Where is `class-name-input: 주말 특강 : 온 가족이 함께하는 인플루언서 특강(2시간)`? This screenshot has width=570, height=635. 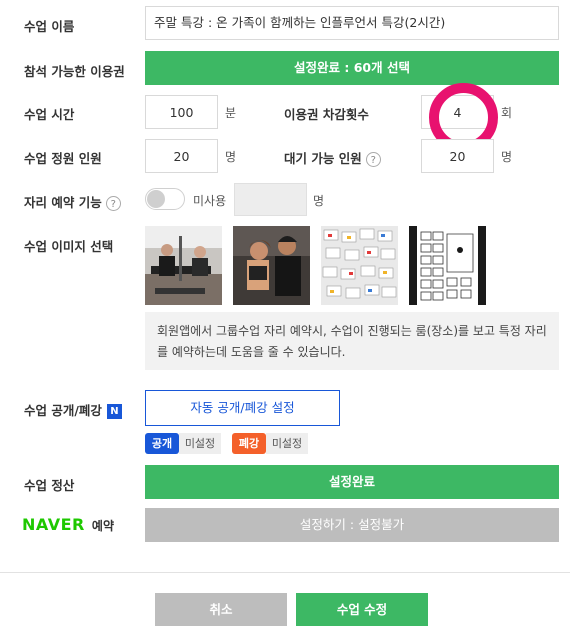
class-name-input: 주말 특강 : 온 가족이 함께하는 인플루언서 특강(2시간) is located at coordinates (352, 23).